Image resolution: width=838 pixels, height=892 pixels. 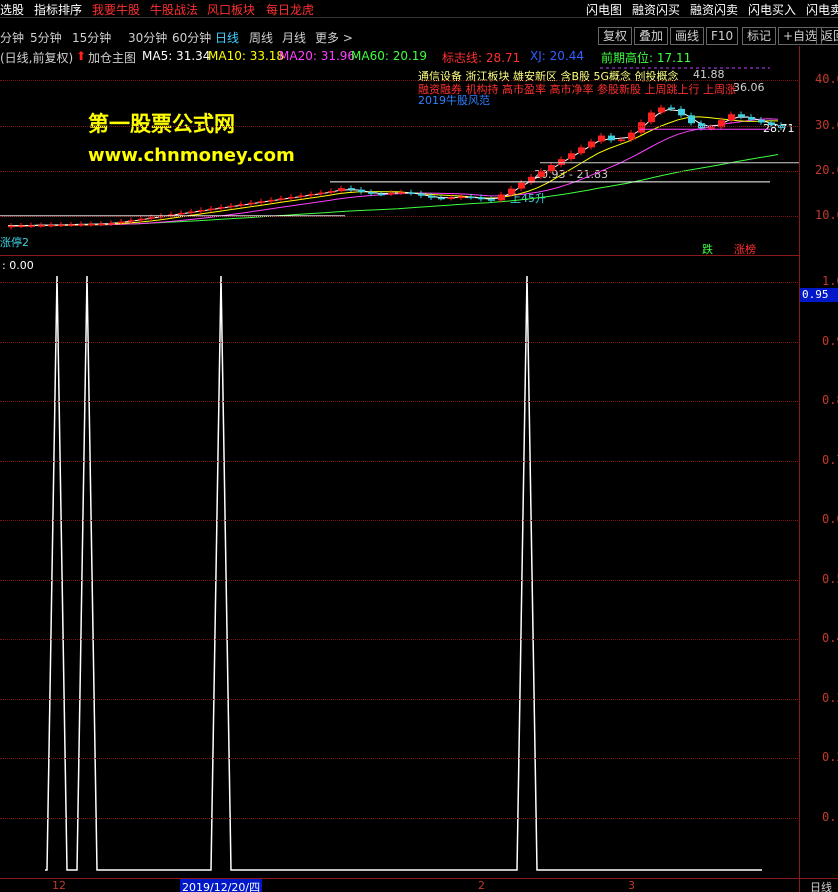 What do you see at coordinates (821, 886) in the screenshot?
I see `period-label: 日线` at bounding box center [821, 886].